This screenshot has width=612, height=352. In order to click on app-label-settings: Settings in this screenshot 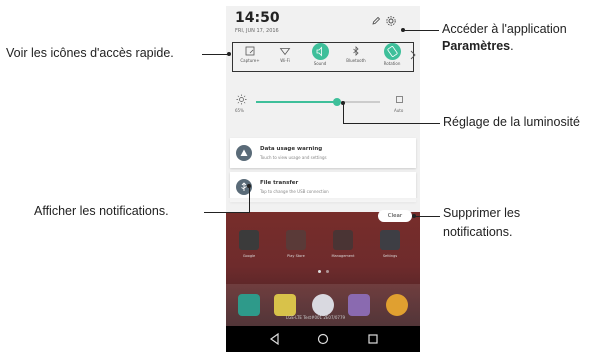, I will do `click(390, 256)`.